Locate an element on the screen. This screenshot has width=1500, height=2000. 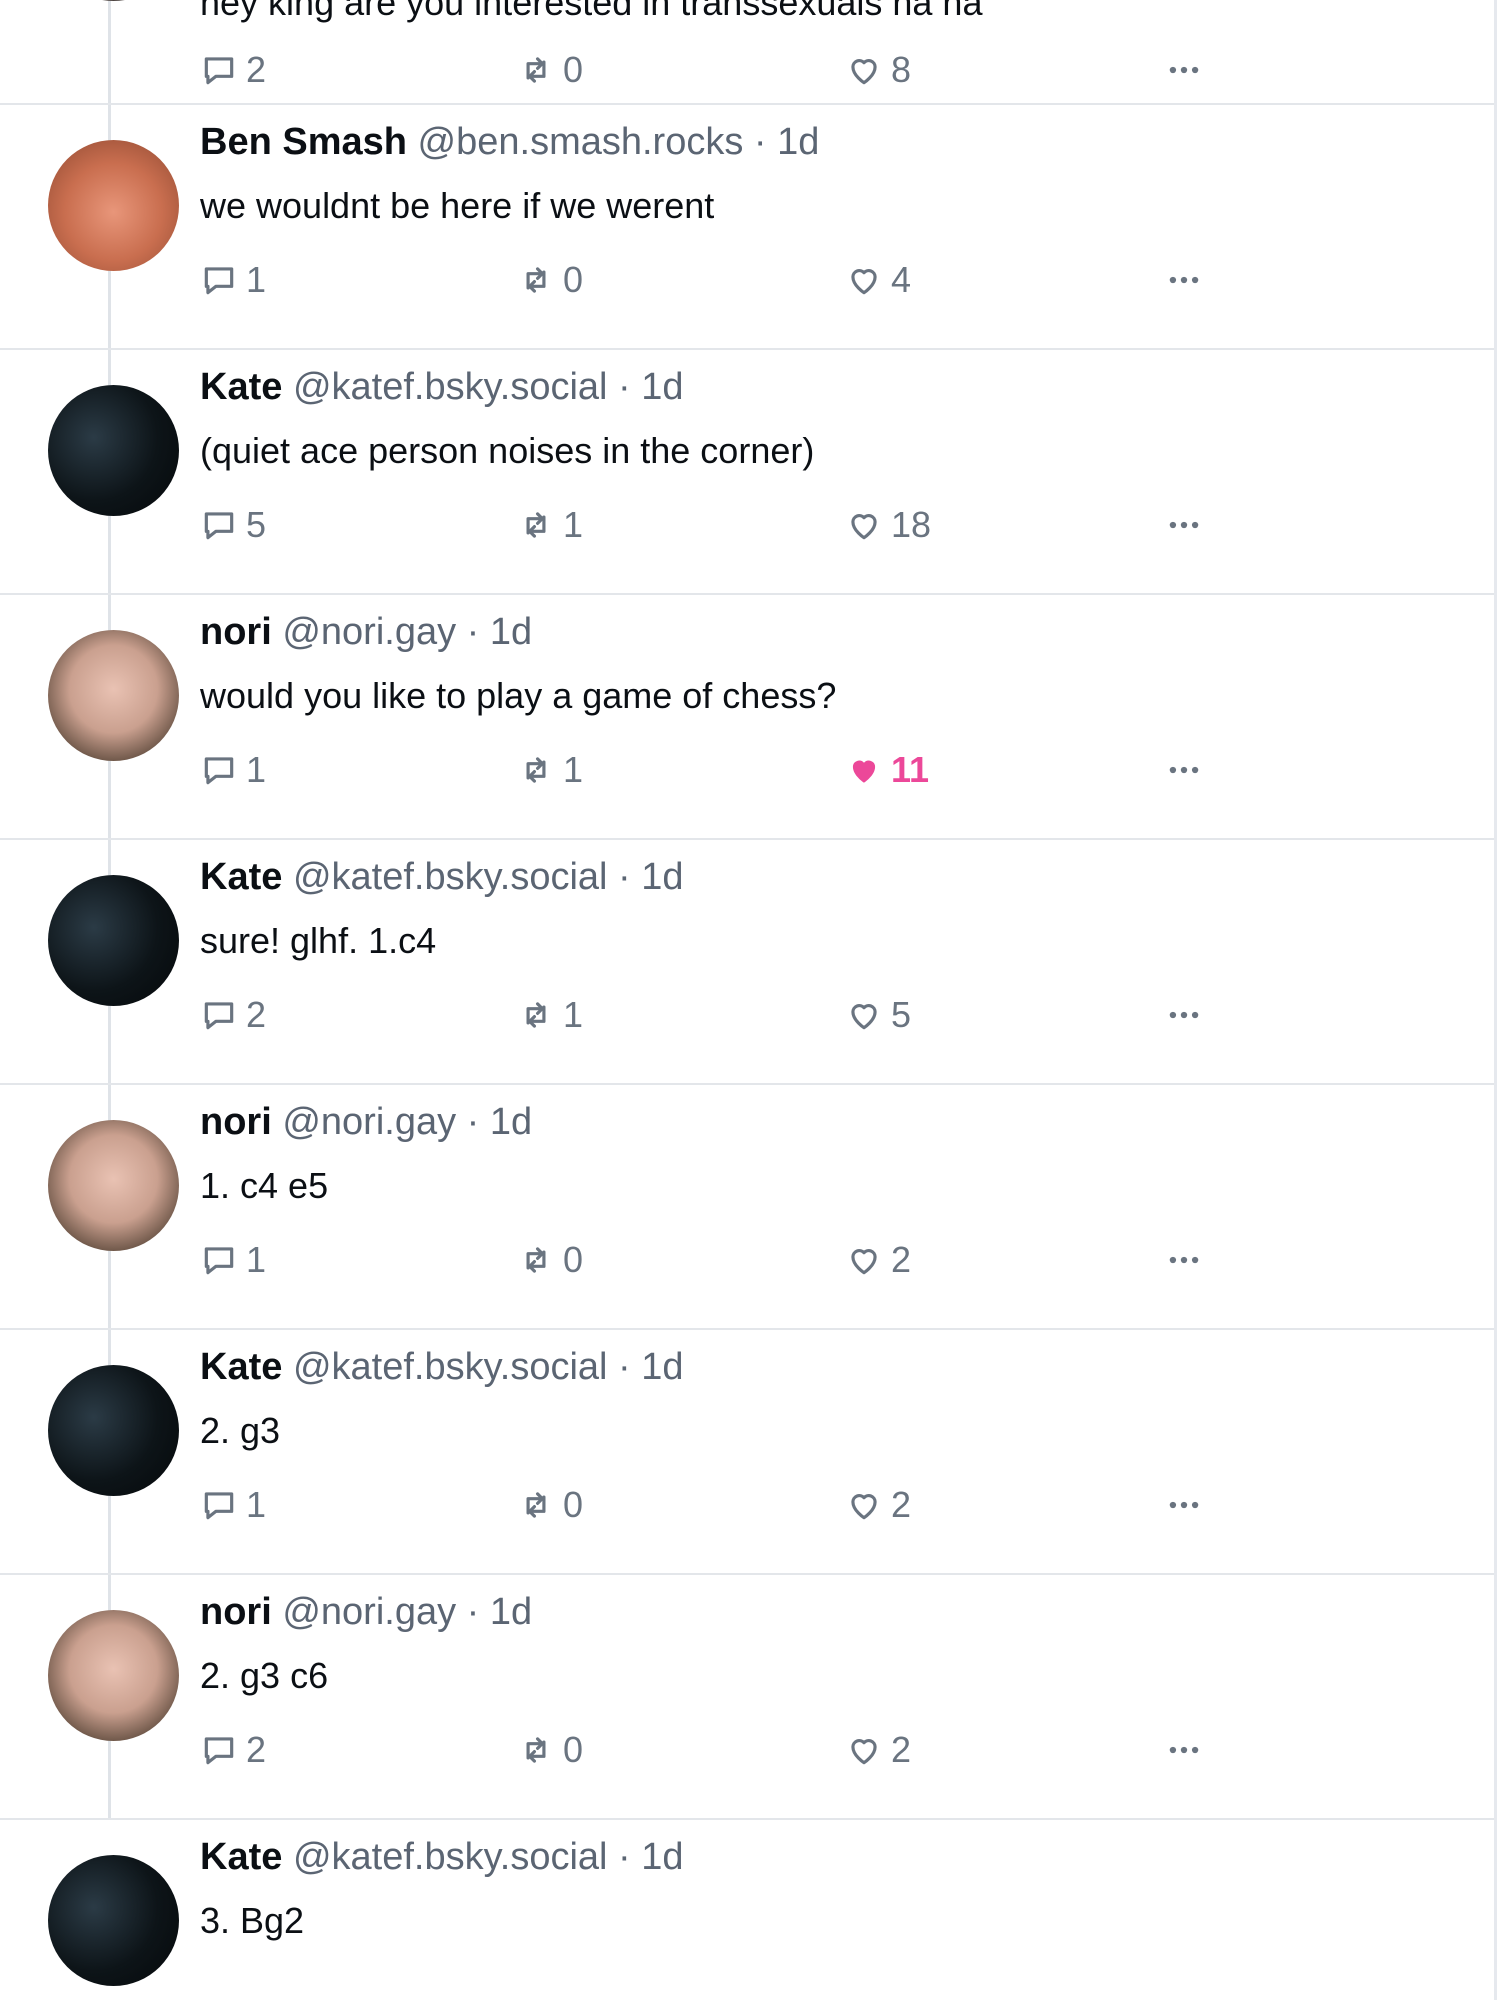
post-actions: 1 0 4 is located at coordinates (710, 280).